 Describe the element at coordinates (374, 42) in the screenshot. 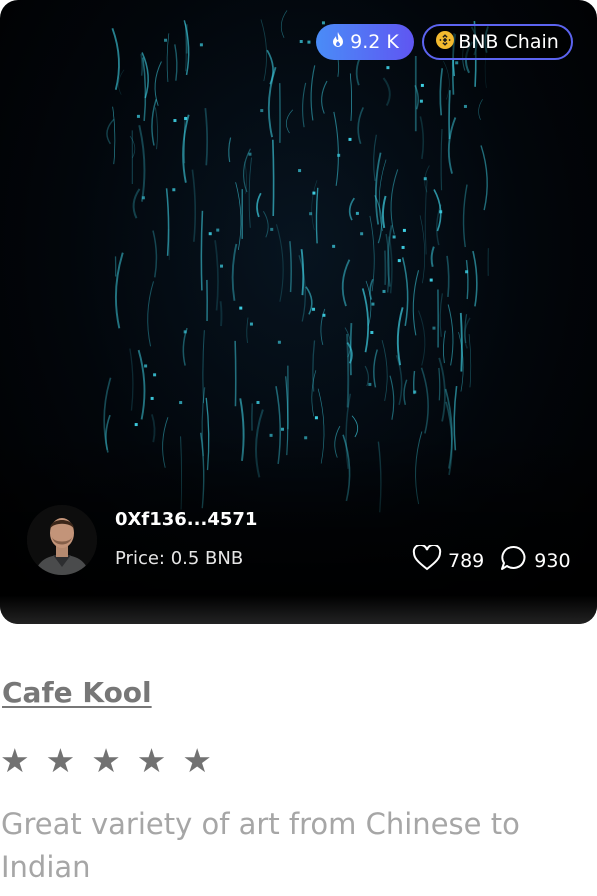

I see `views-count: 9.2 K` at that location.